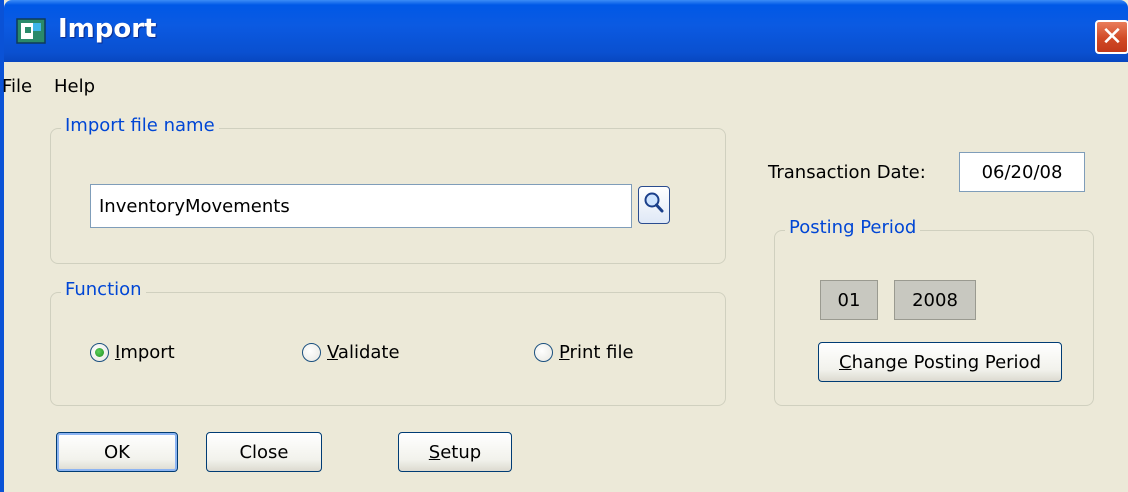 This screenshot has width=1128, height=492. I want to click on setup-button: Setup, so click(455, 452).